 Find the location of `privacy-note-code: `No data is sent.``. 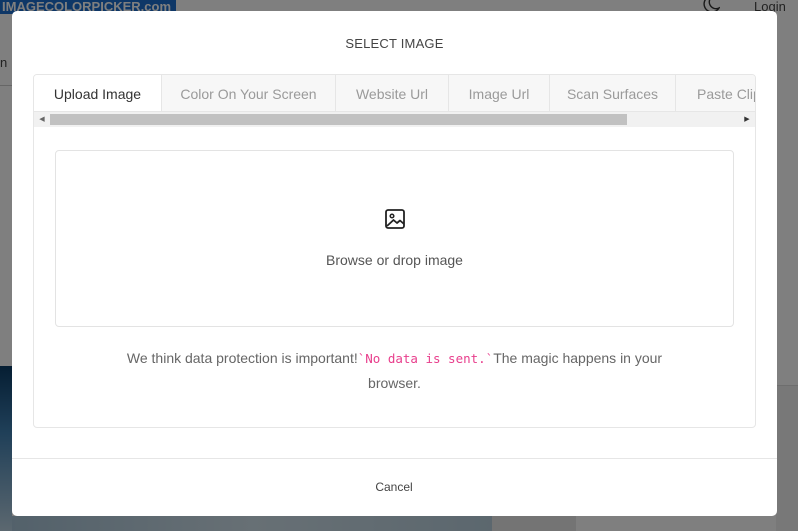

privacy-note-code: `No data is sent.` is located at coordinates (425, 358).